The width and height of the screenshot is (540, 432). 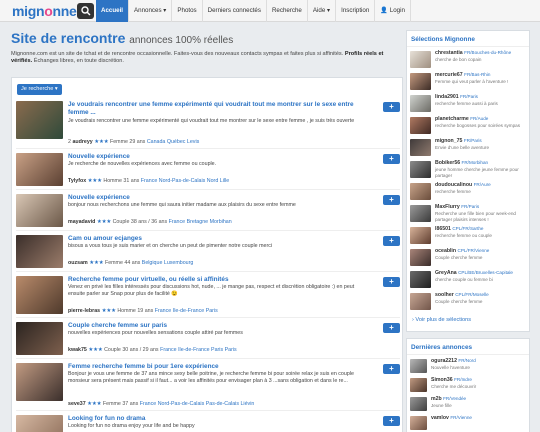 I want to click on sidebar-profile: doudoucalinou FR/Aure recherche femme, so click(x=469, y=192).